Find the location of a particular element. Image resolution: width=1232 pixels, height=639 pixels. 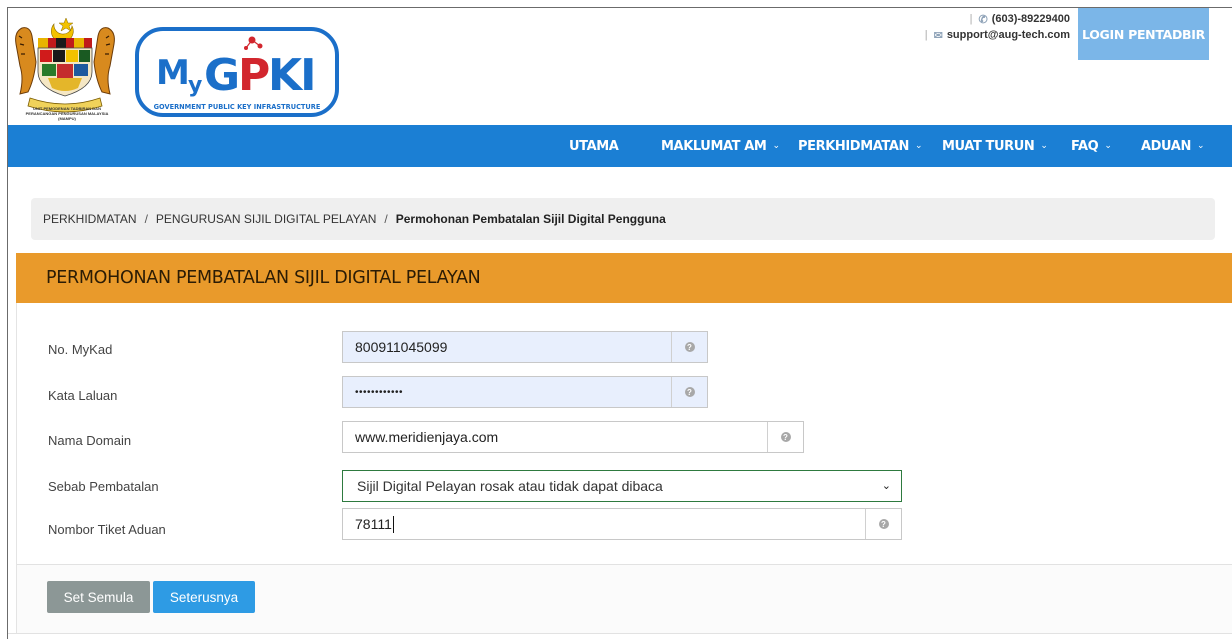

nav-item-perkhidmatan: PERKHIDMATAN ⌄ is located at coordinates (860, 146).